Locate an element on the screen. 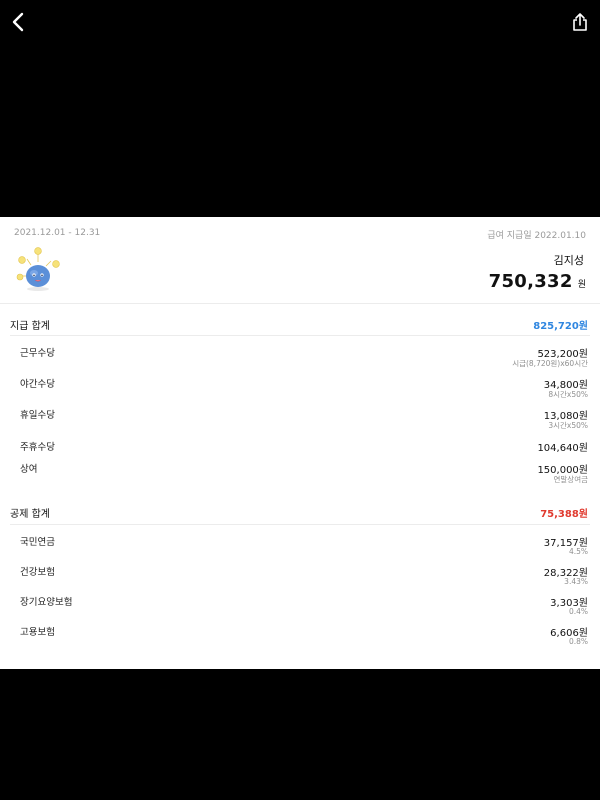 This screenshot has width=600, height=800. deduction-item-detail: 0.4% is located at coordinates (578, 611).